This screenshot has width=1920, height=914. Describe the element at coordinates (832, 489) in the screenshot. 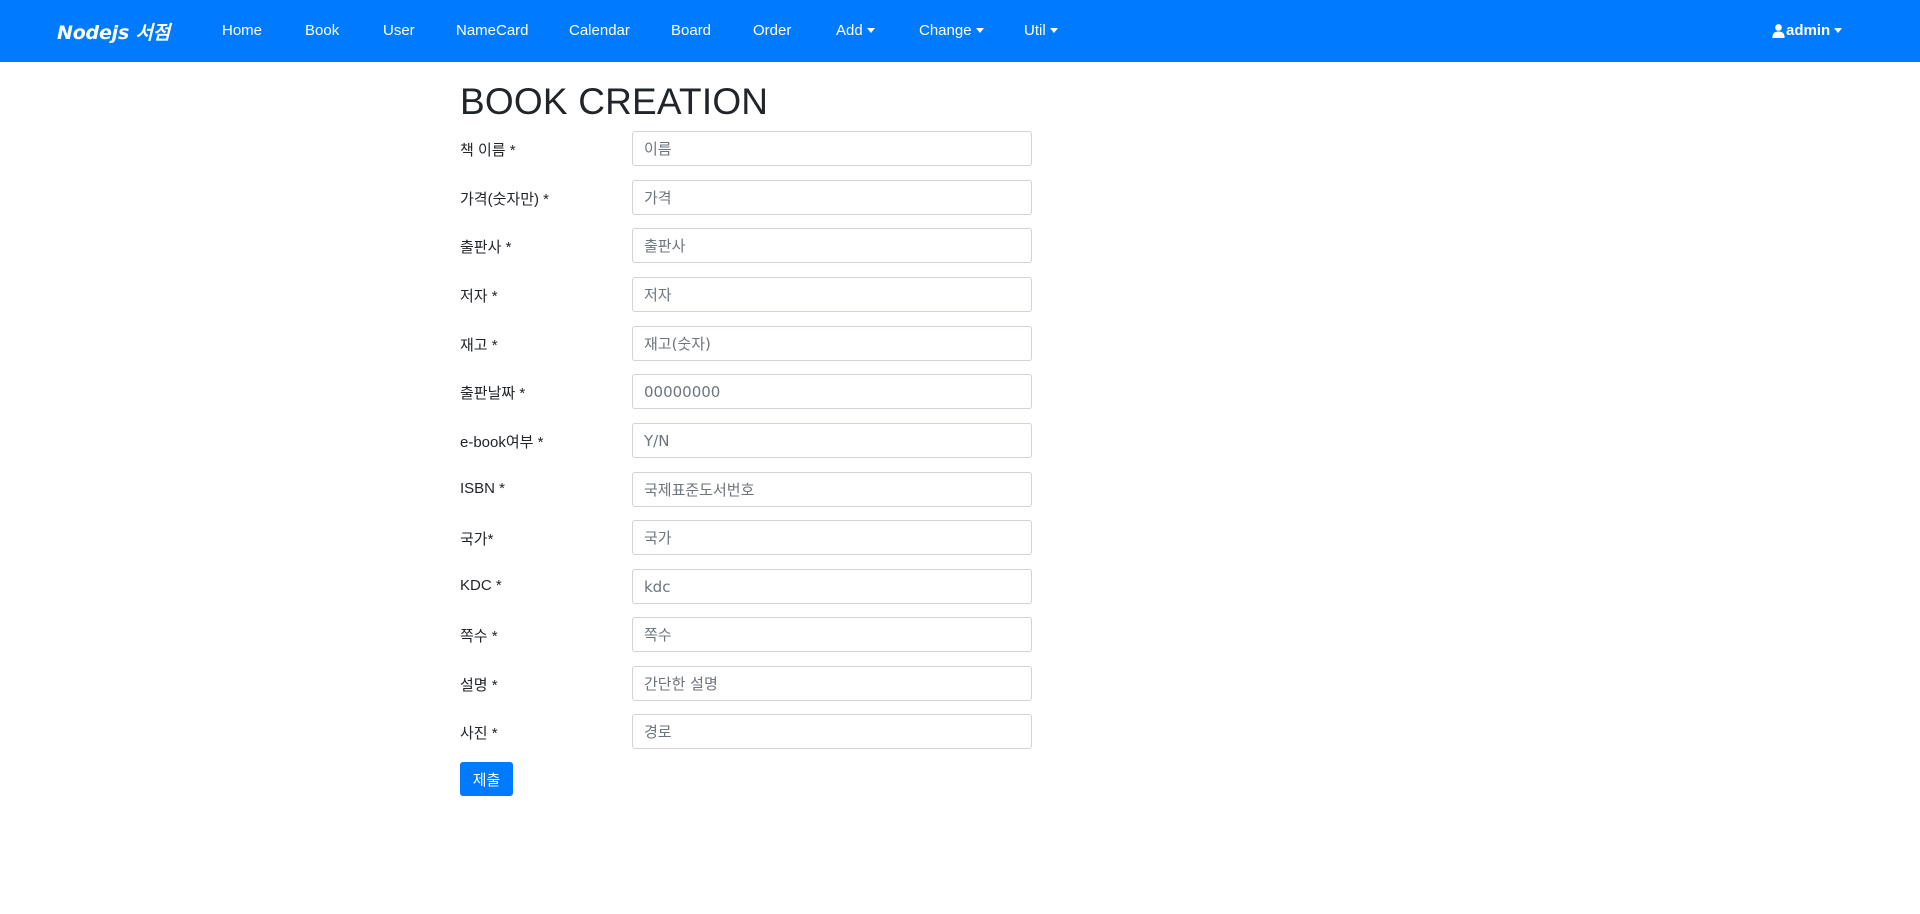

I see `isbn-input` at that location.